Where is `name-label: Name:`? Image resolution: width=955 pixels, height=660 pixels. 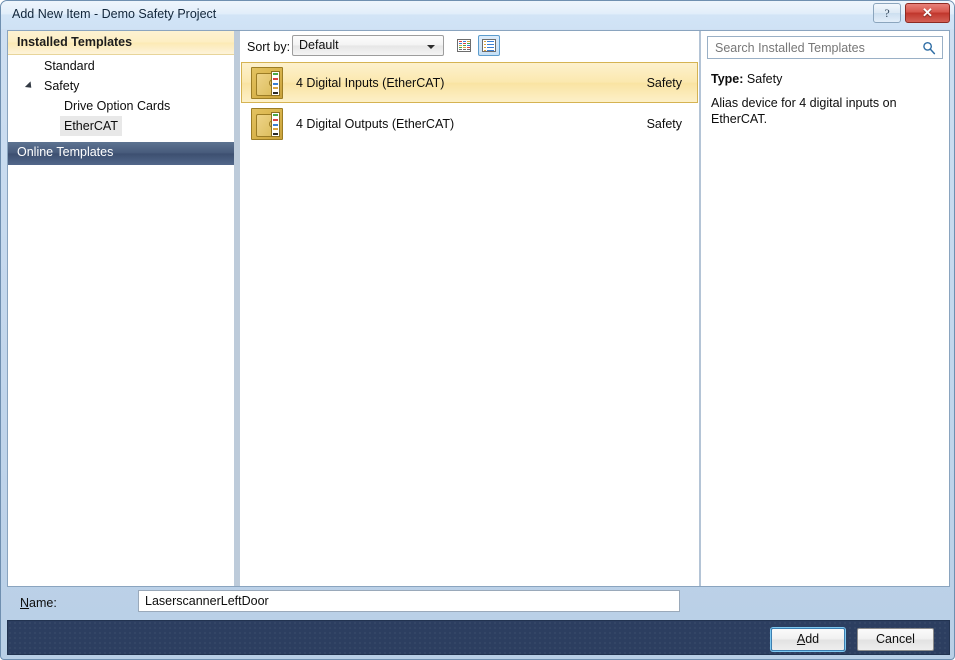 name-label: Name: is located at coordinates (38, 603).